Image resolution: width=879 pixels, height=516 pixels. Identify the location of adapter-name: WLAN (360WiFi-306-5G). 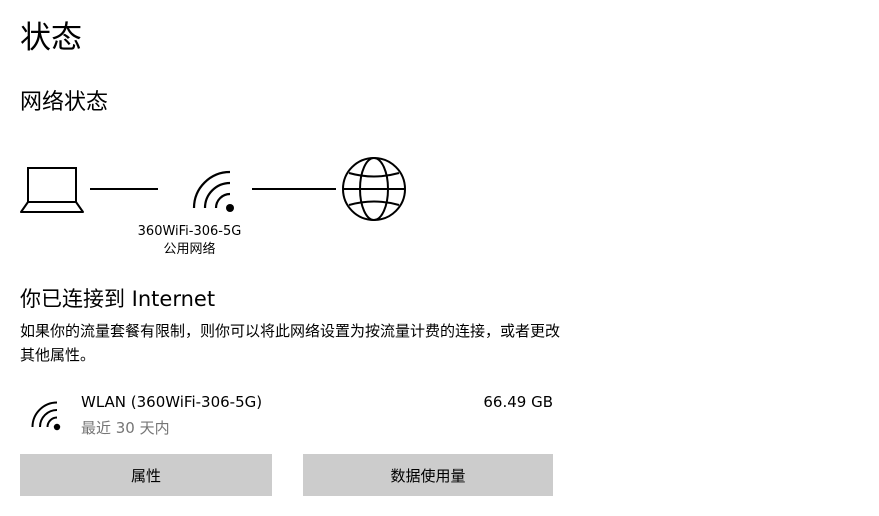
(172, 402).